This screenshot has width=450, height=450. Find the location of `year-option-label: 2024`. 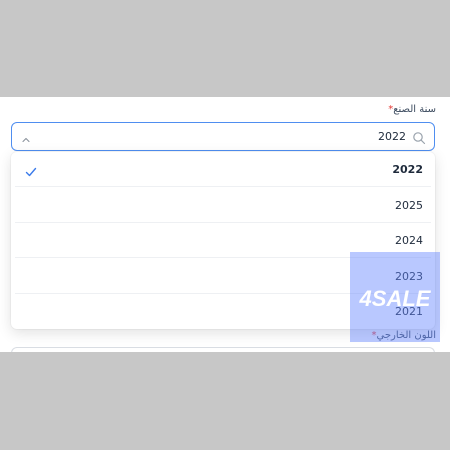

year-option-label: 2024 is located at coordinates (409, 240).